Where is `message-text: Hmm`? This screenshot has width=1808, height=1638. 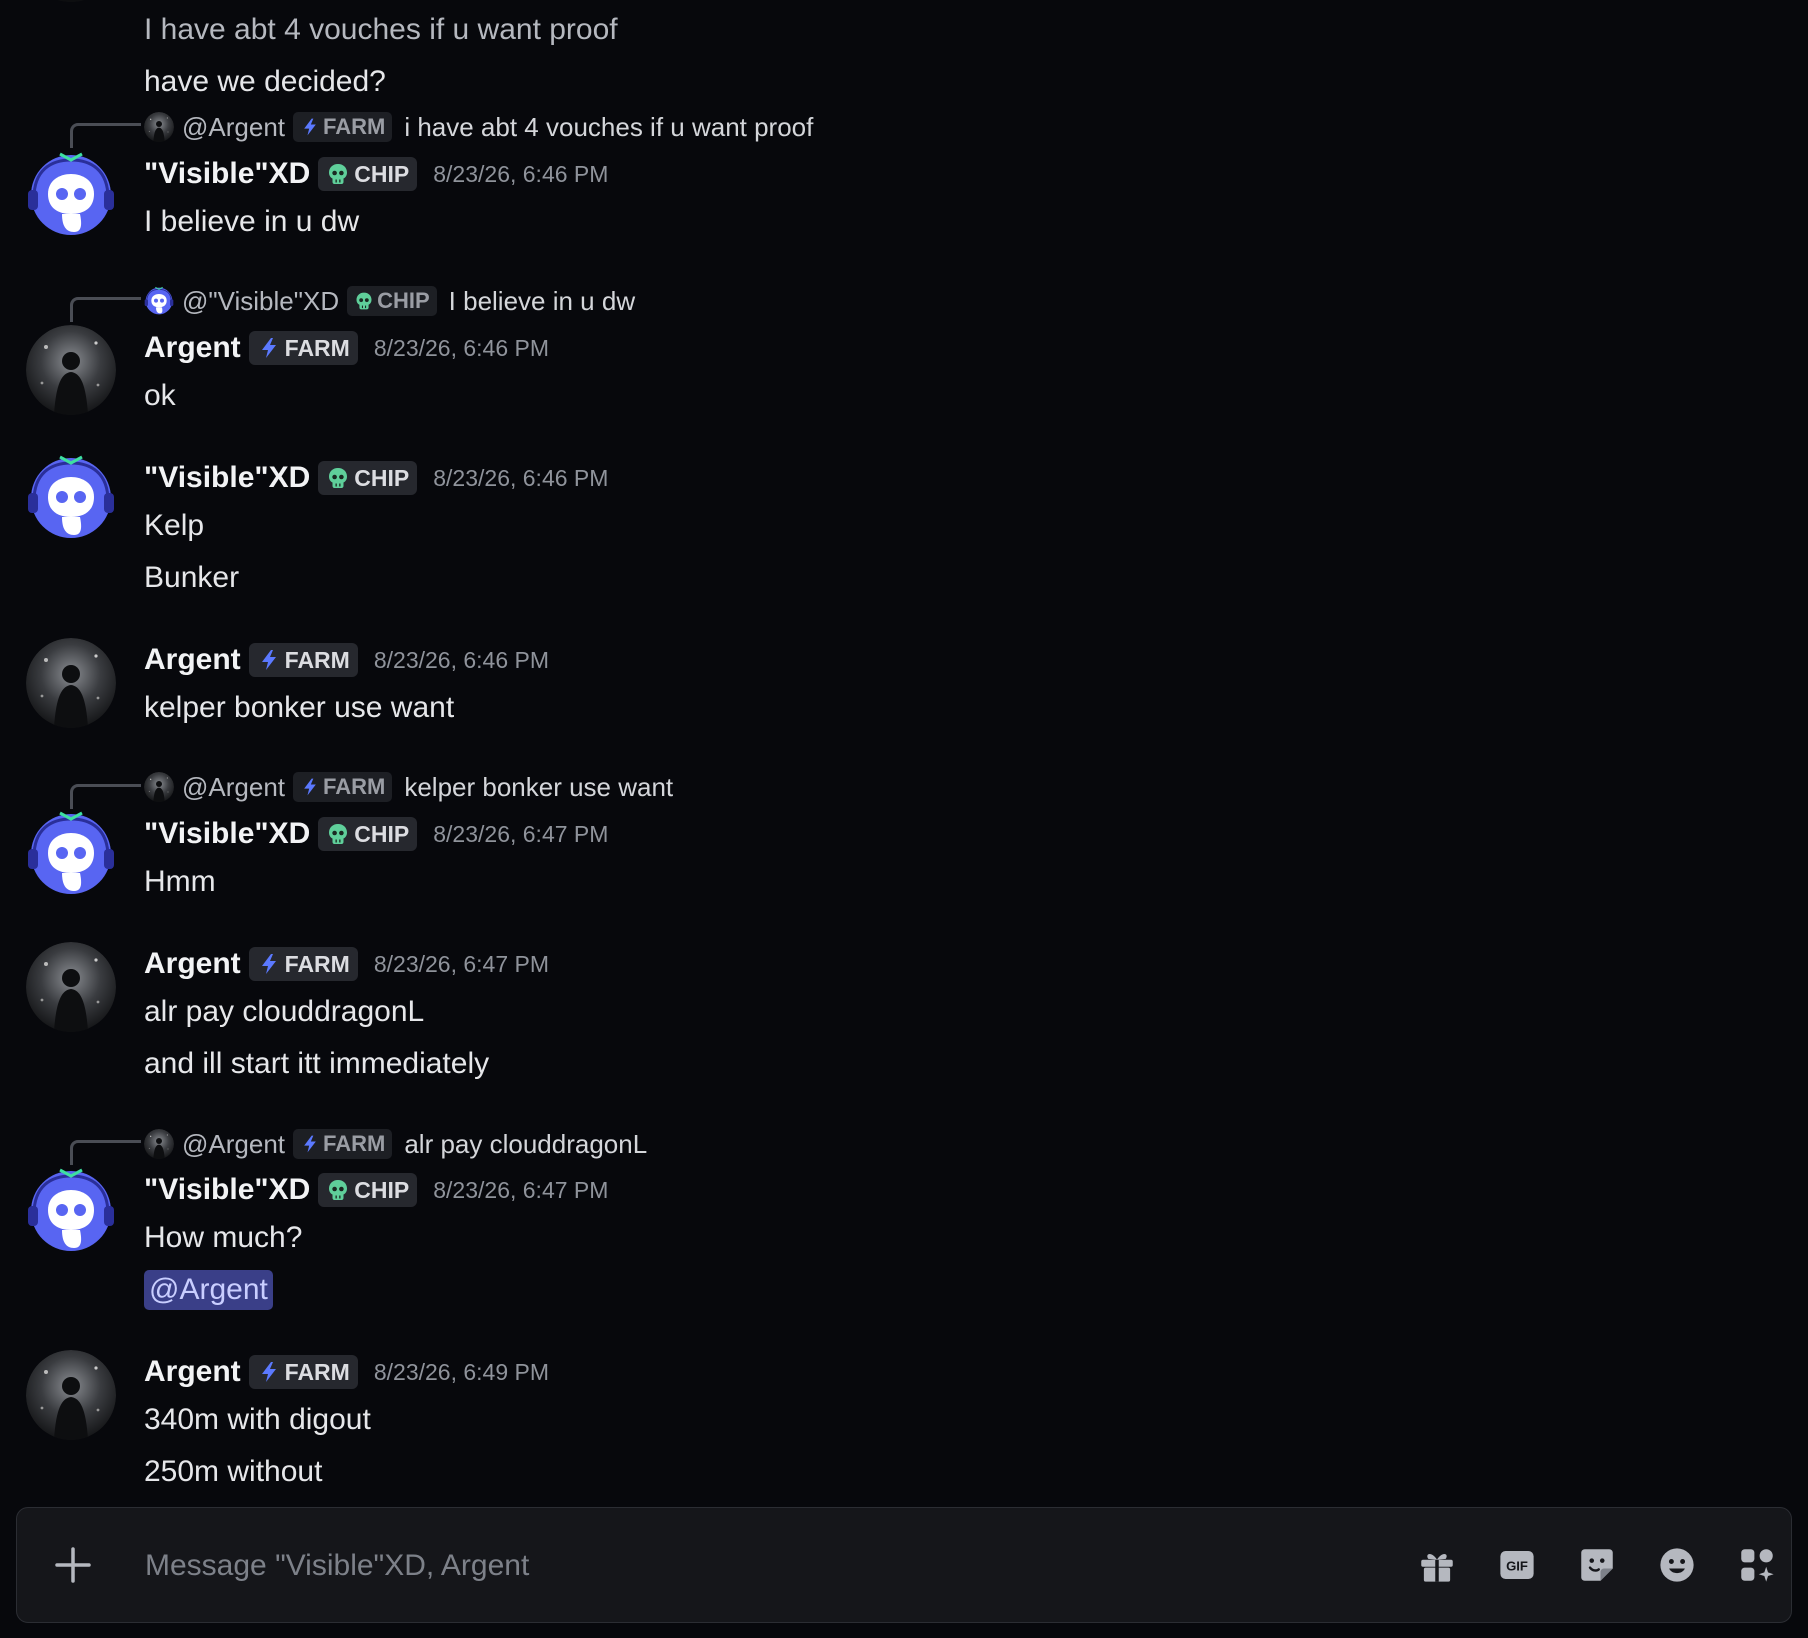 message-text: Hmm is located at coordinates (180, 881).